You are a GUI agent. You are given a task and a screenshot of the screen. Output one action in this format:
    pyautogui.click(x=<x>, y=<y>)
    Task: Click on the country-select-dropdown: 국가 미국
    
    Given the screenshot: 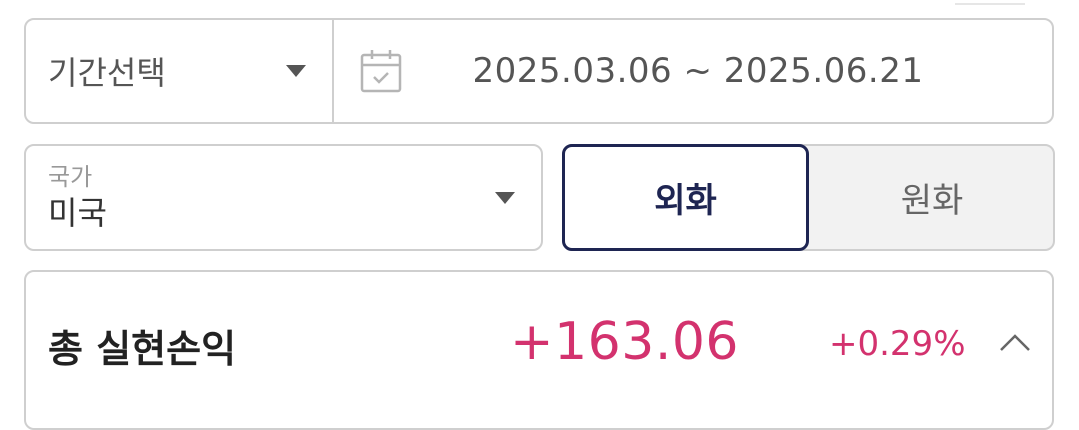 What is the action you would take?
    pyautogui.click(x=283, y=197)
    